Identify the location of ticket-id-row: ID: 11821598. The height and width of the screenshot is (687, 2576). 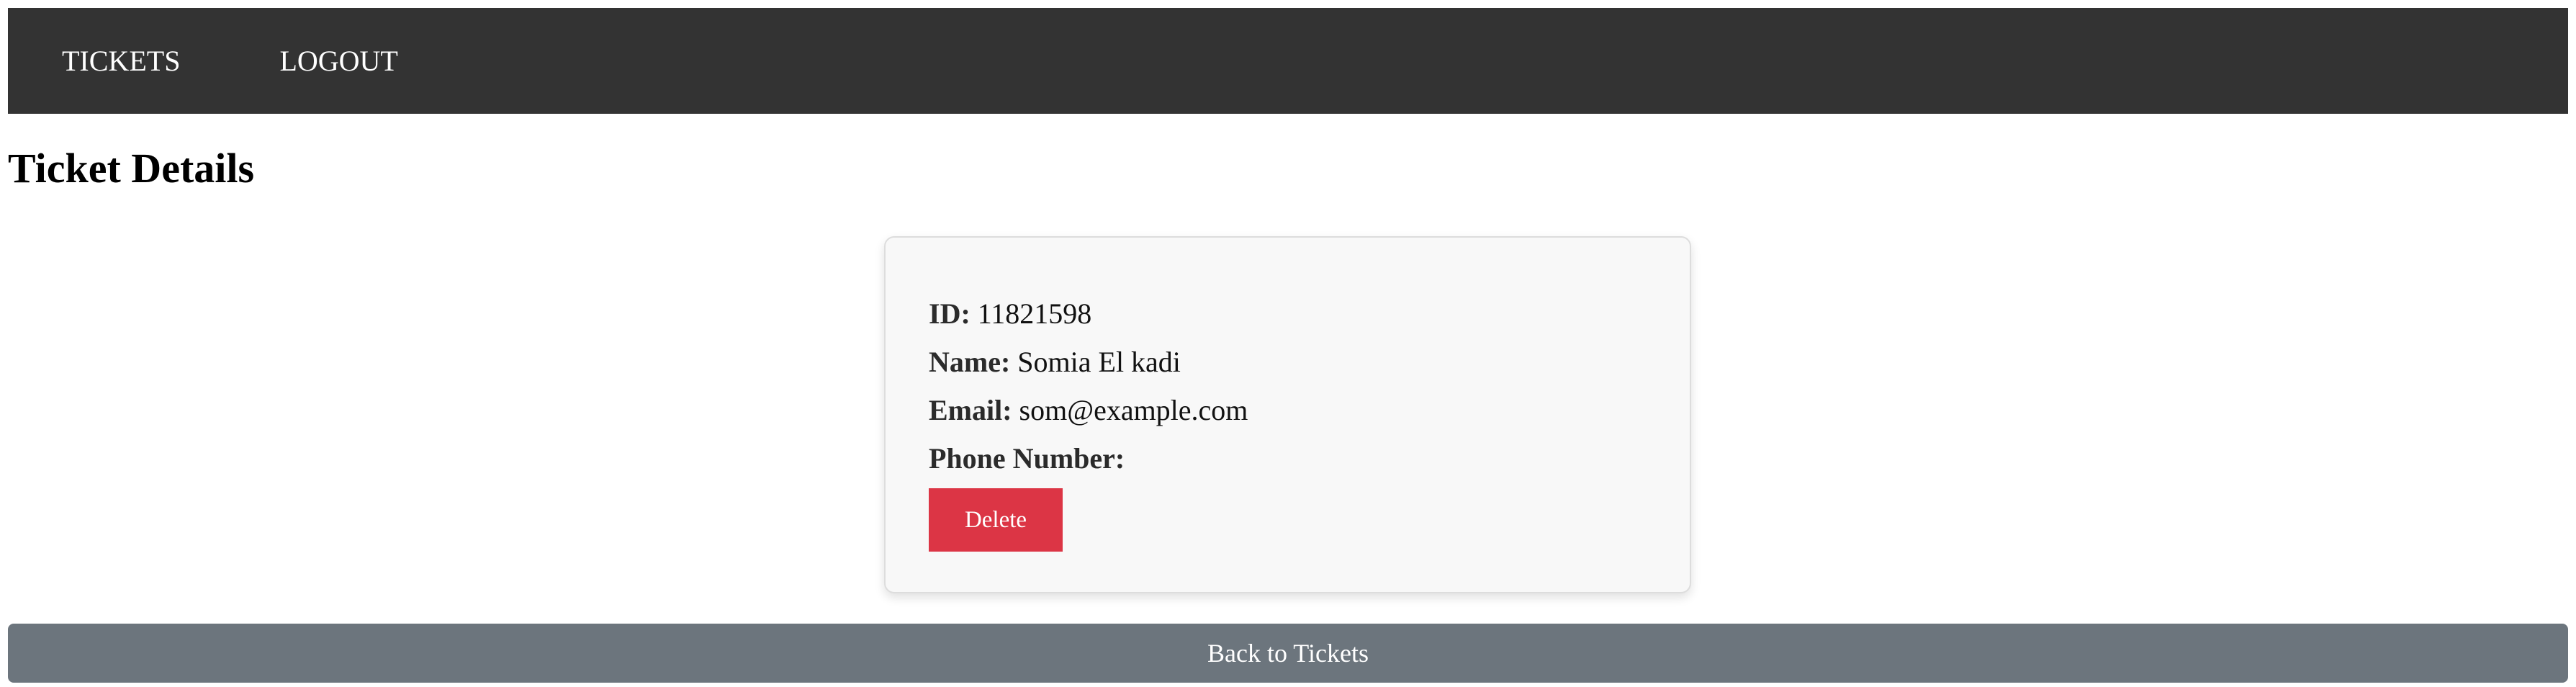
(1010, 314).